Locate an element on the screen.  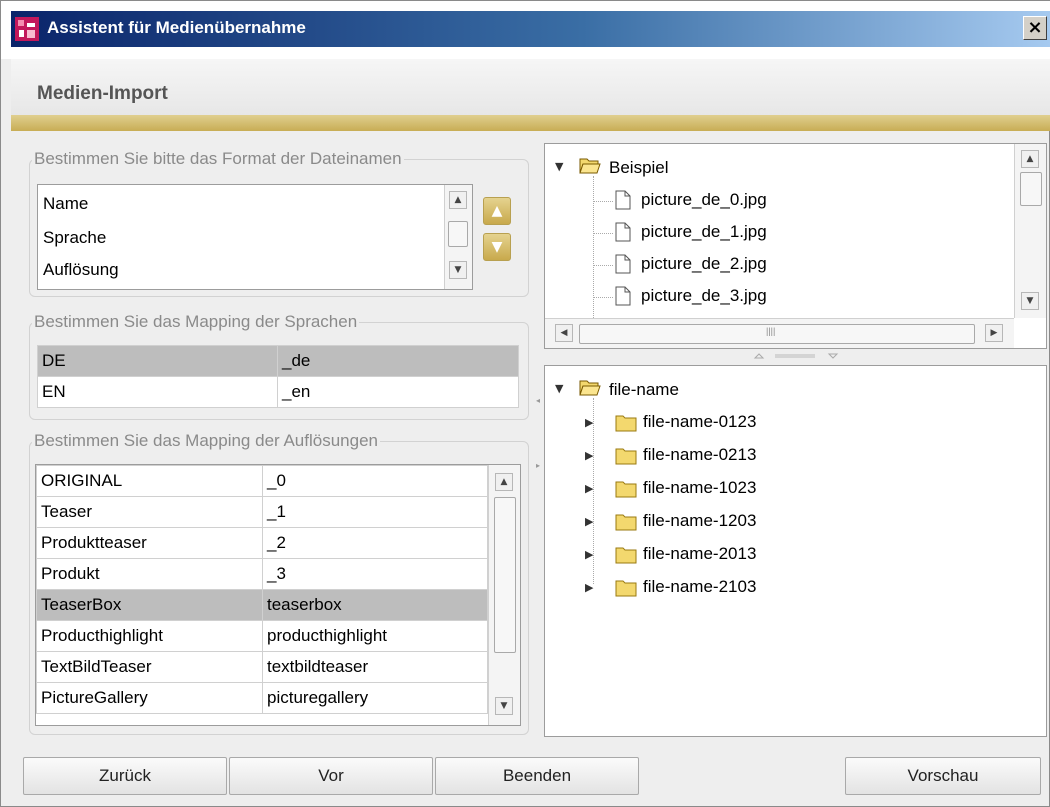
list-item: Auflösung is located at coordinates (81, 270).